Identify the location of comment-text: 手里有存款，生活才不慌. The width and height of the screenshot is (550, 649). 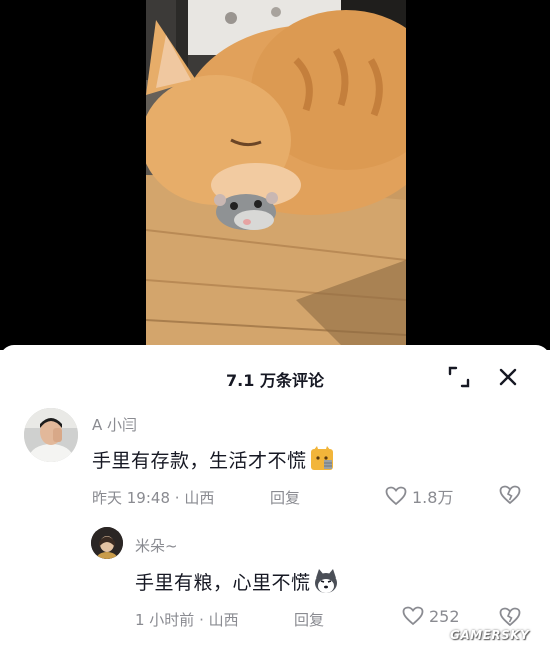
(213, 461).